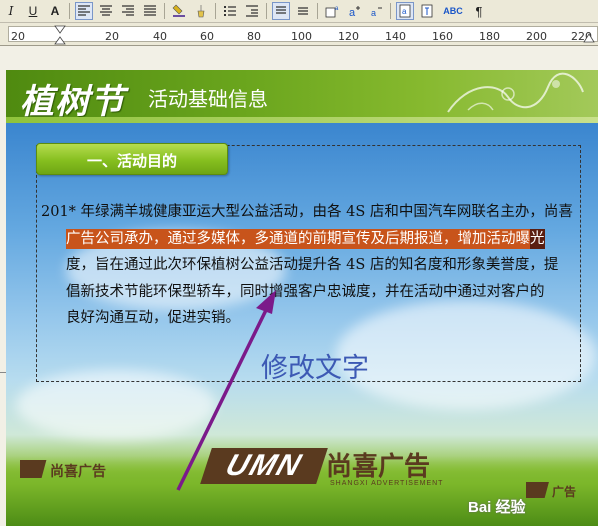  What do you see at coordinates (230, 11) in the screenshot?
I see `numbered-list-icon` at bounding box center [230, 11].